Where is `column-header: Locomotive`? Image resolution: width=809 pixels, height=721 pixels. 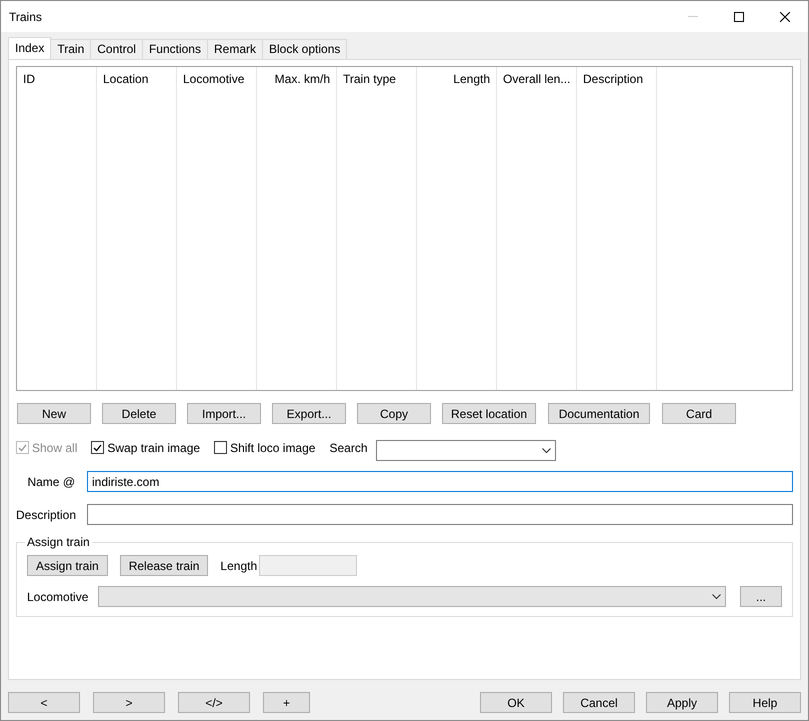 column-header: Locomotive is located at coordinates (213, 79).